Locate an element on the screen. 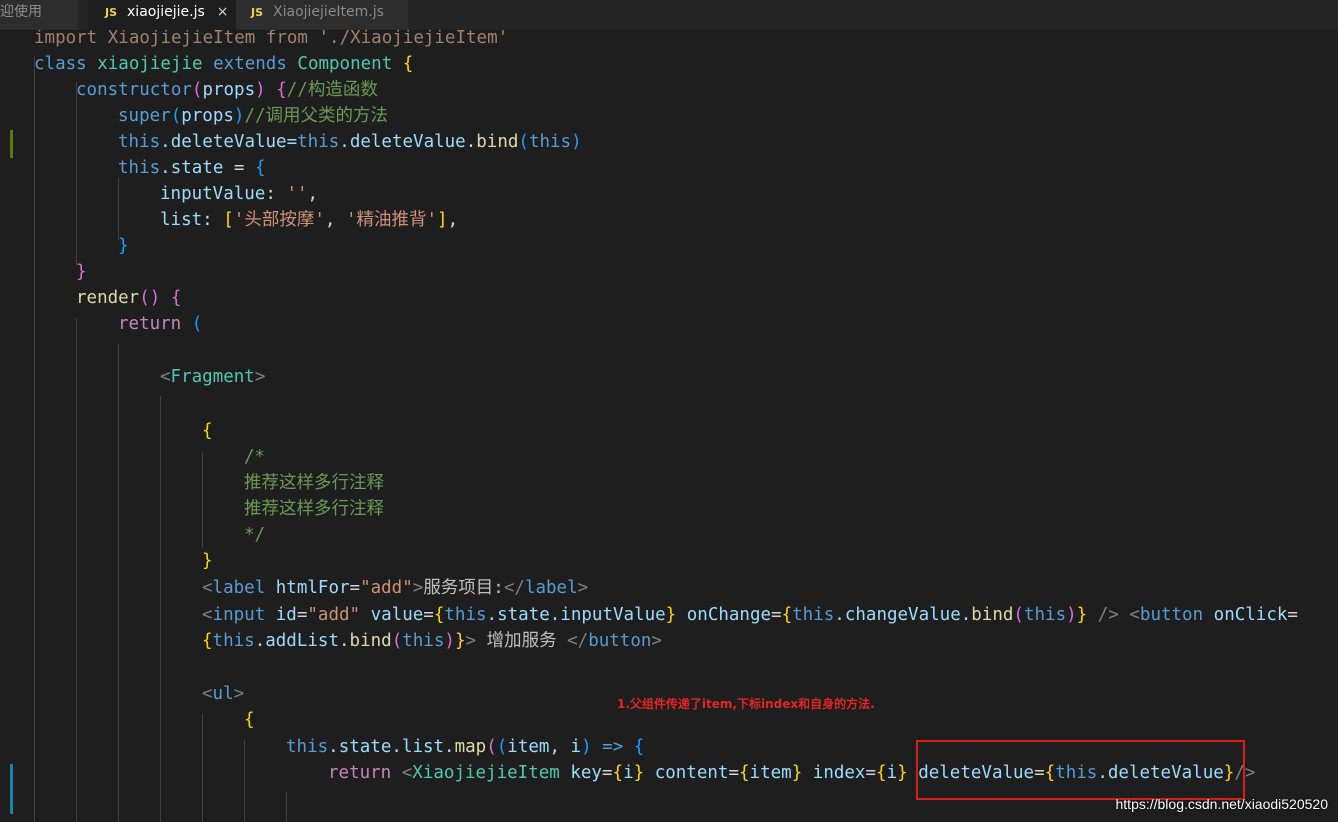  code-token: constructor is located at coordinates (134, 90).